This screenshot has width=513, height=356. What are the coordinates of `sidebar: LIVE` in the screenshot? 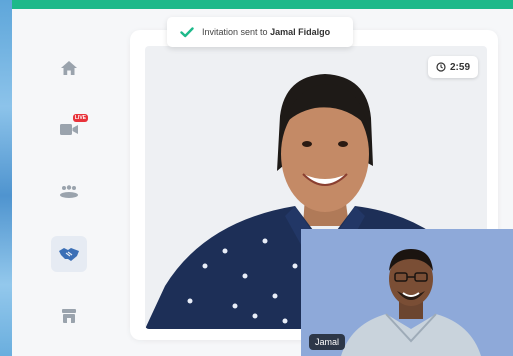 It's located at (69, 196).